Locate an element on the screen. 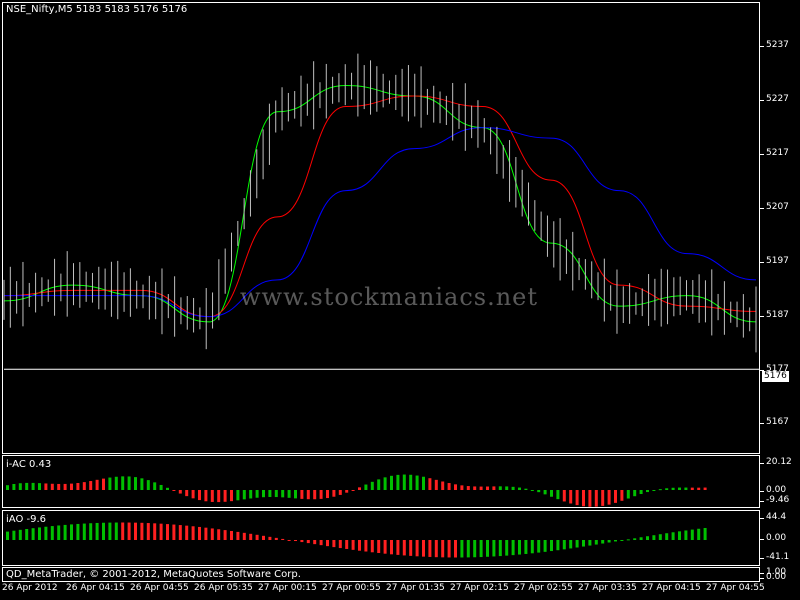  price-label: 5217 is located at coordinates (774, 153).